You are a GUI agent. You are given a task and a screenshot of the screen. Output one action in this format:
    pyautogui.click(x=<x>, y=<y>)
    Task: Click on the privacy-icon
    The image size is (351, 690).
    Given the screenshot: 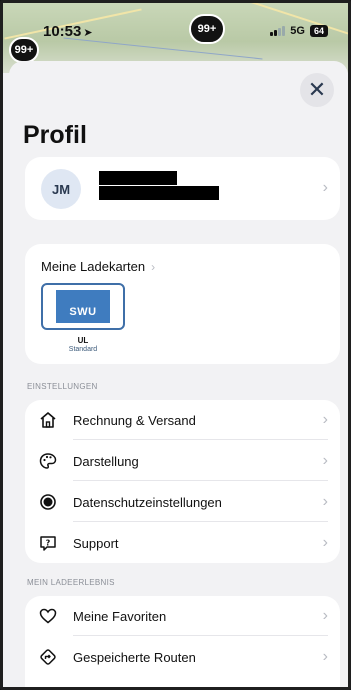 What is the action you would take?
    pyautogui.click(x=48, y=502)
    